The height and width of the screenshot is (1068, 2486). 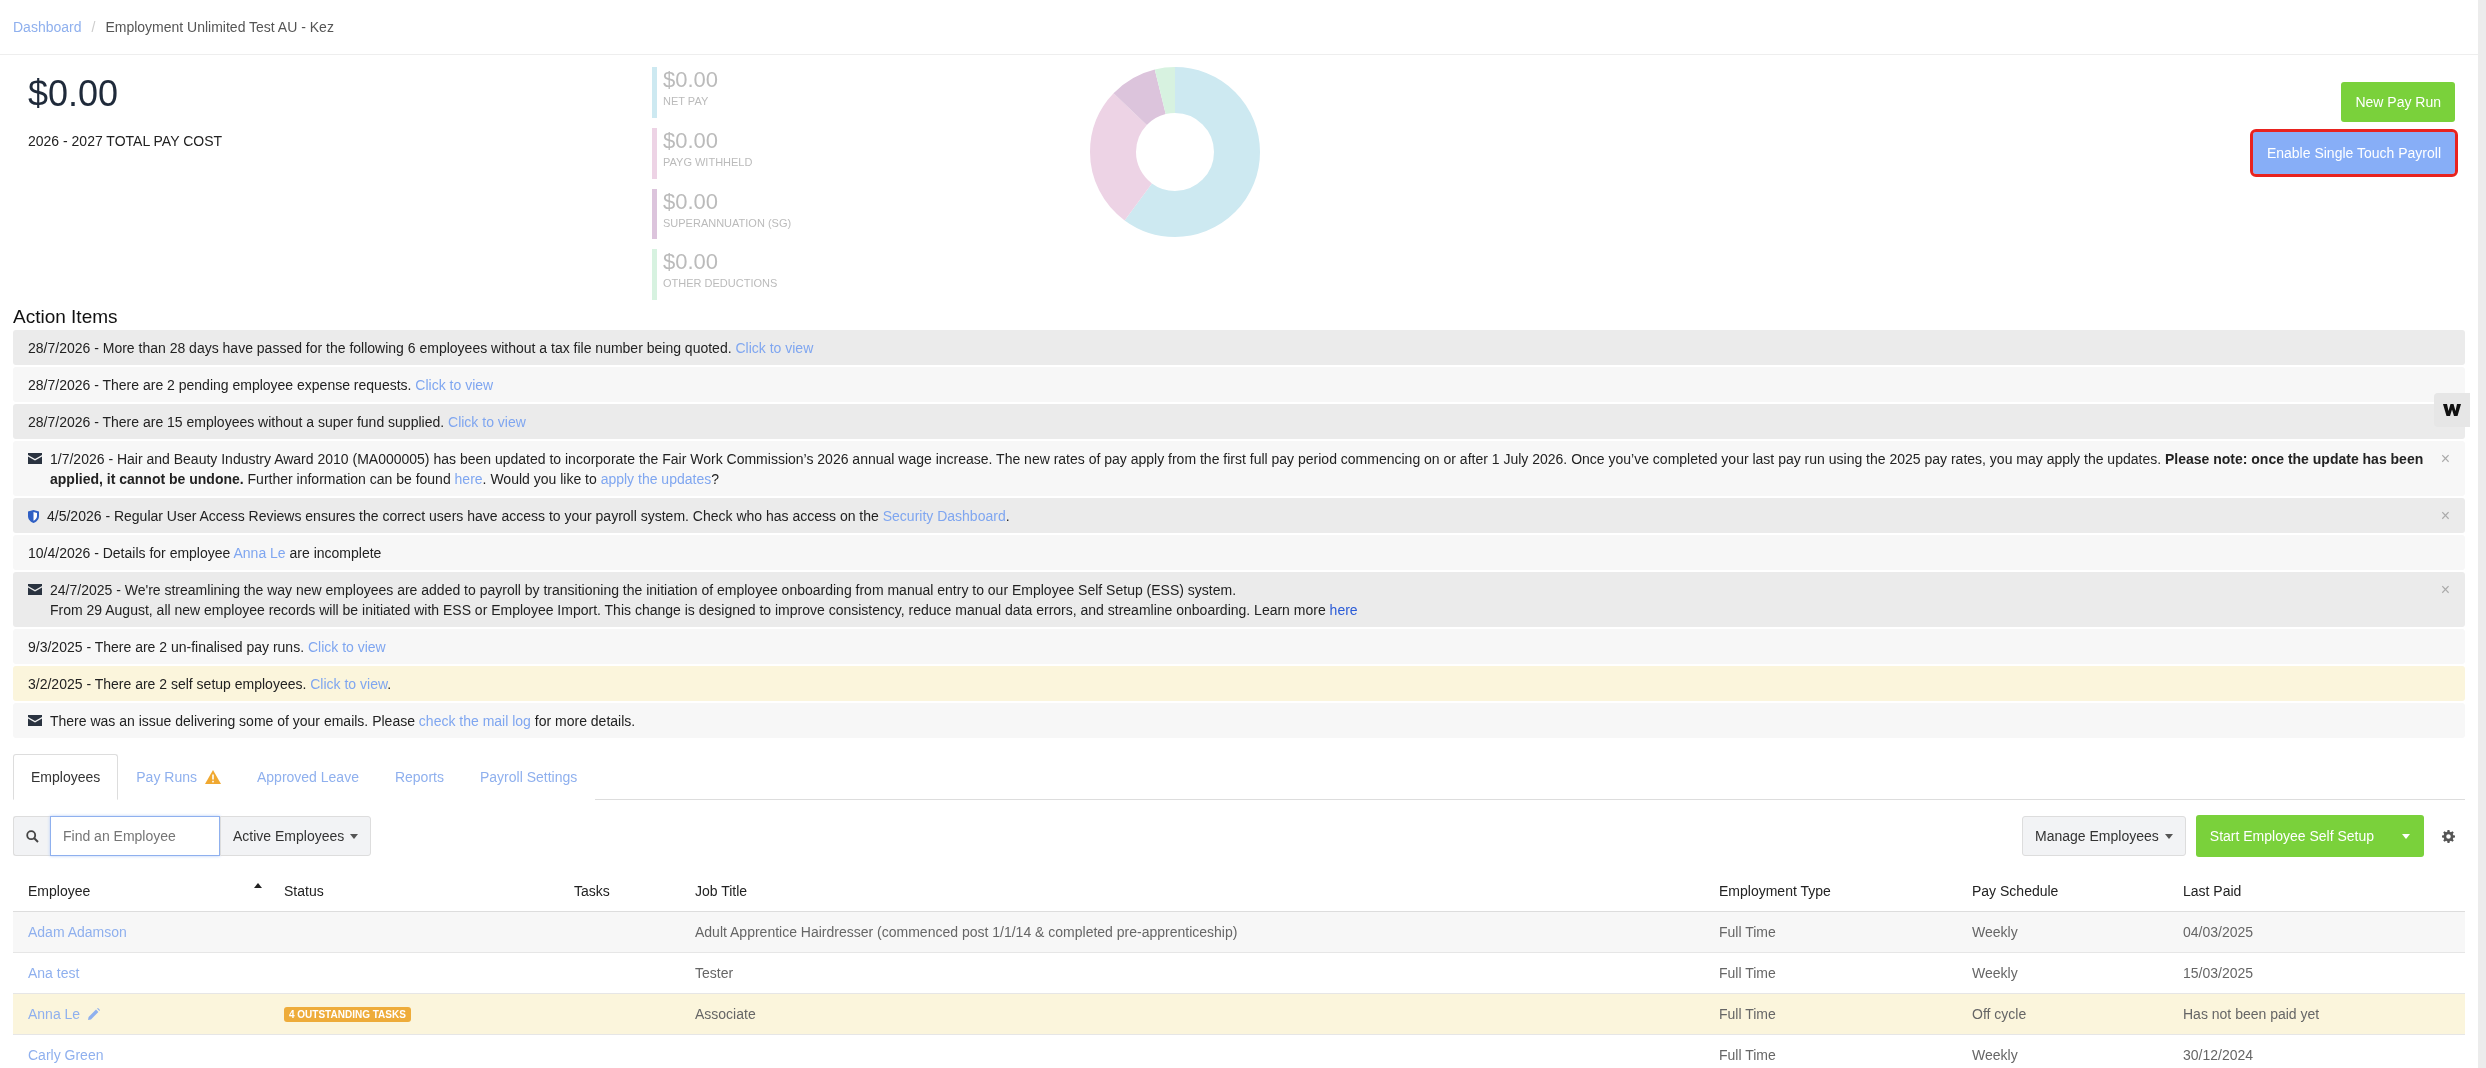 I want to click on column-header: Employment Type, so click(x=1775, y=890).